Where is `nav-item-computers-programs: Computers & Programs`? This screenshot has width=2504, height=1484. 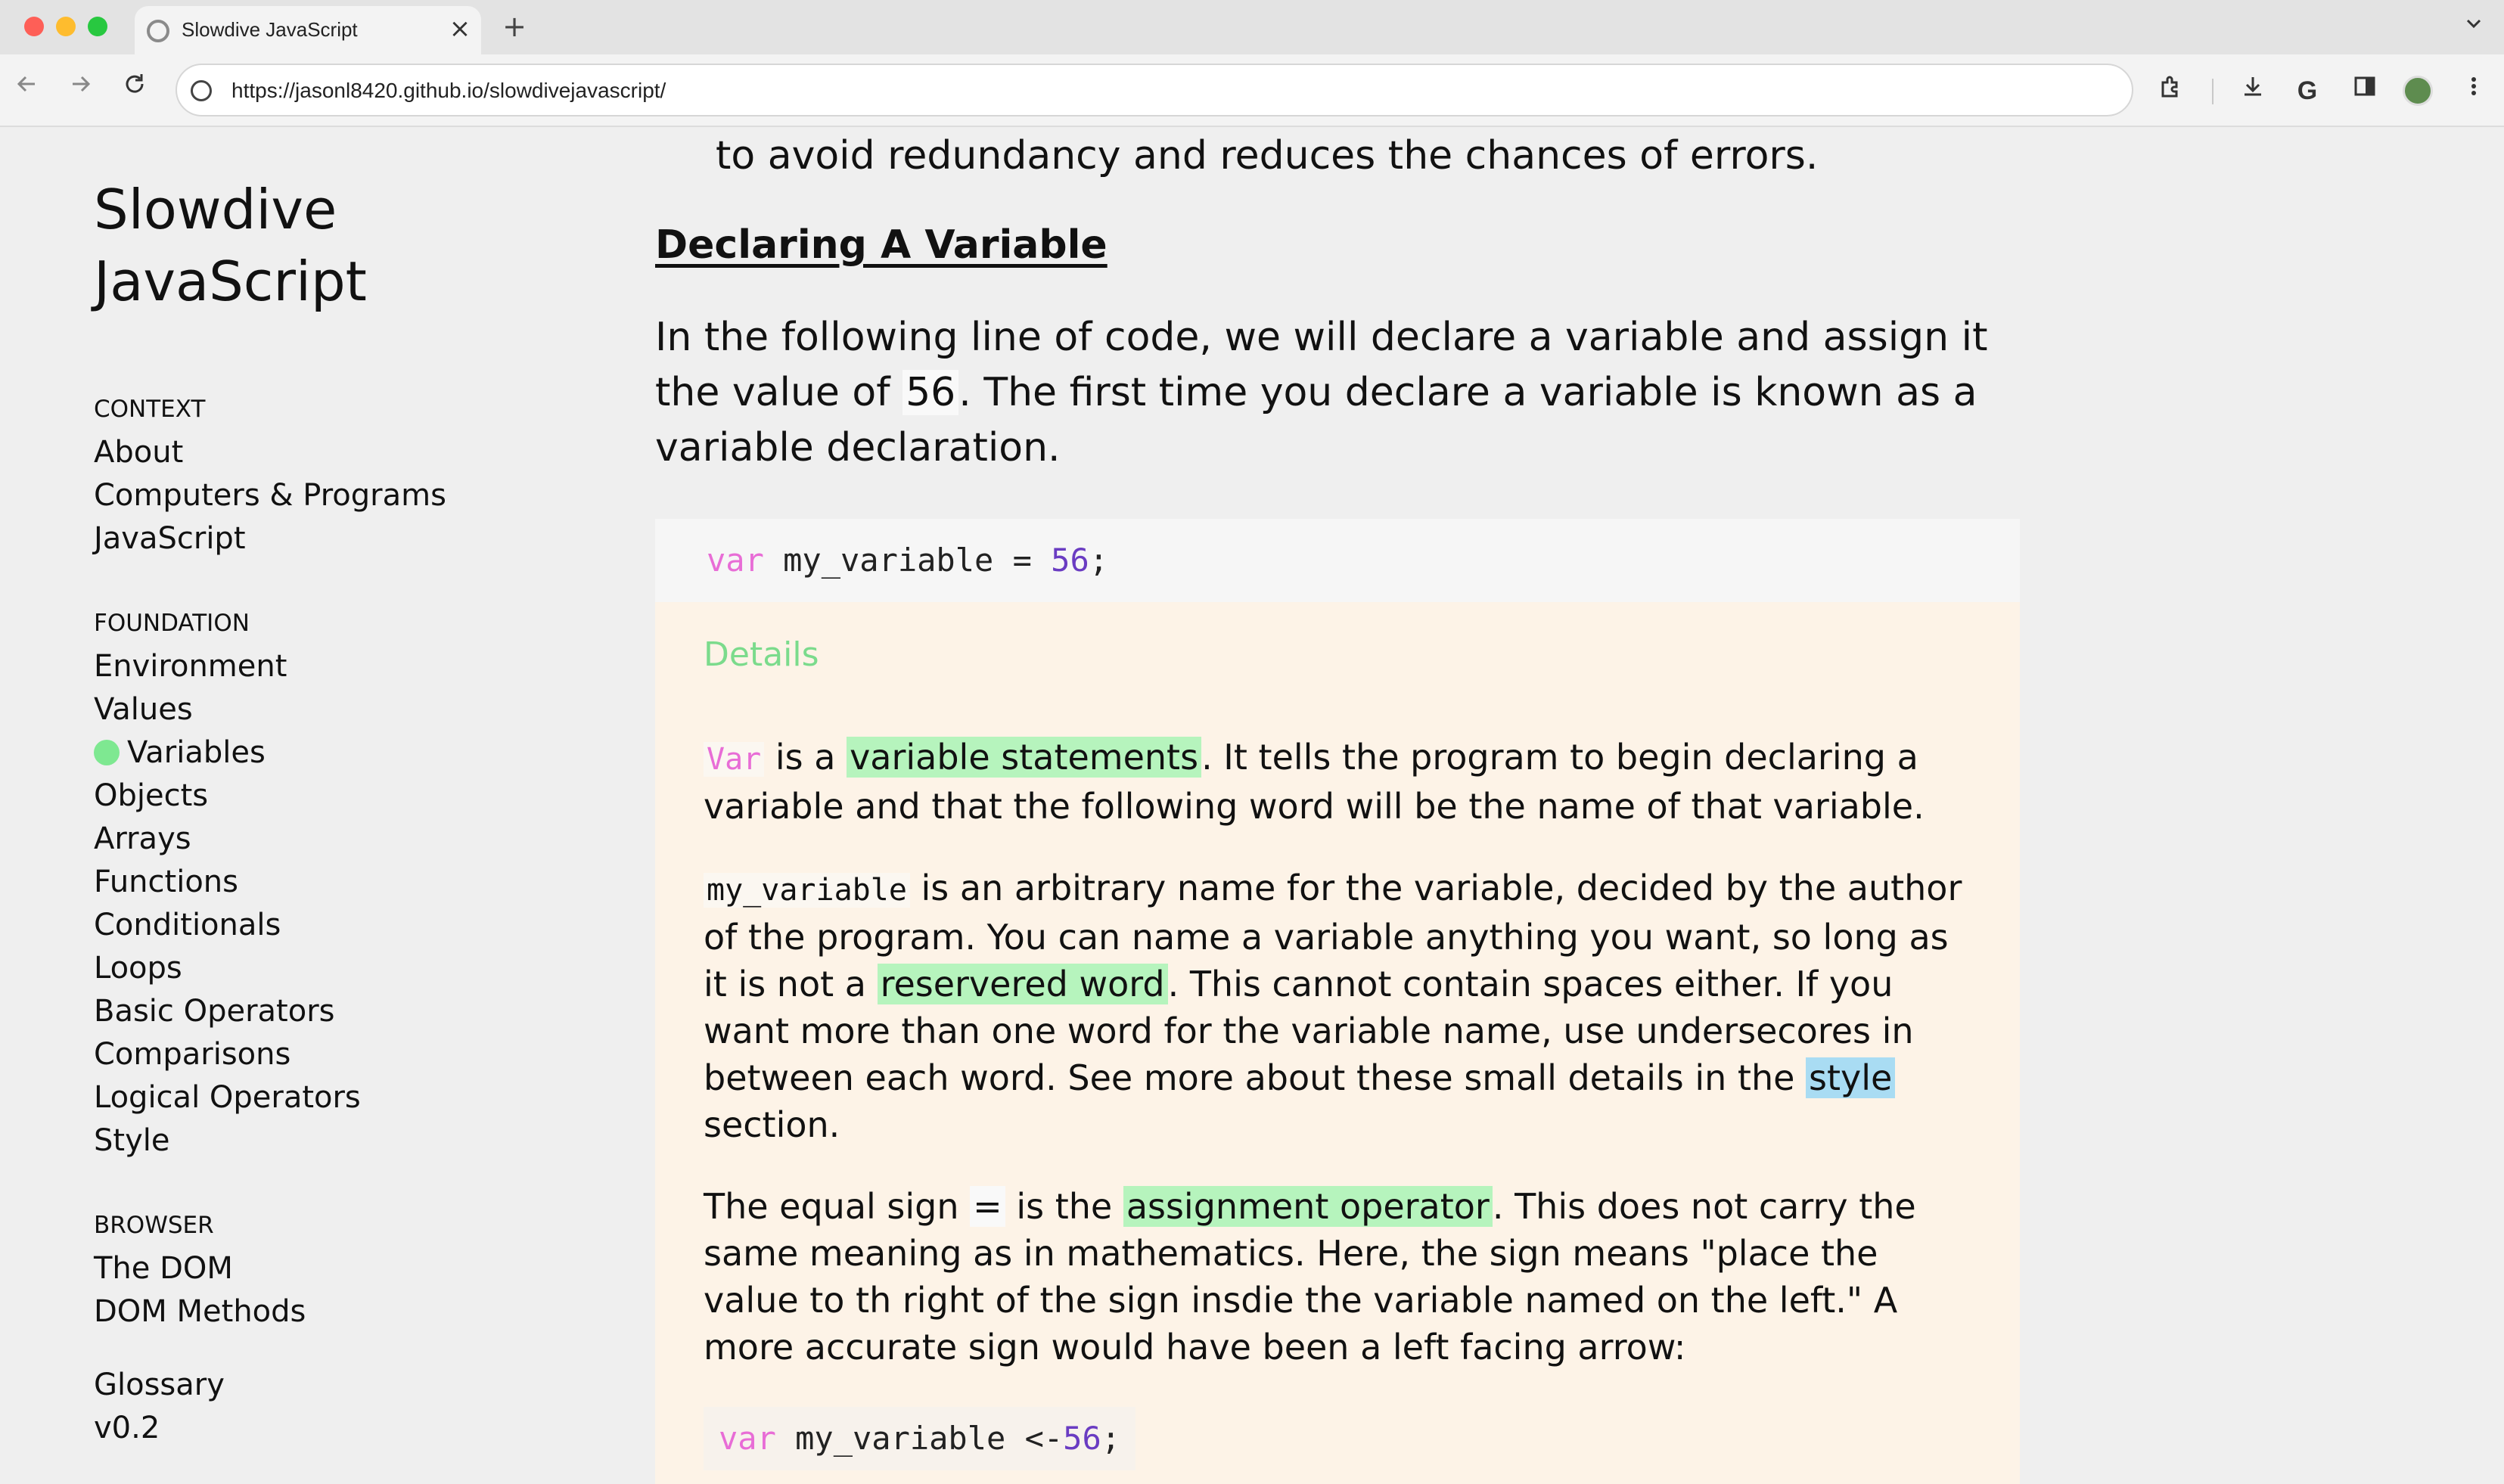
nav-item-computers-programs: Computers & Programs is located at coordinates (328, 495).